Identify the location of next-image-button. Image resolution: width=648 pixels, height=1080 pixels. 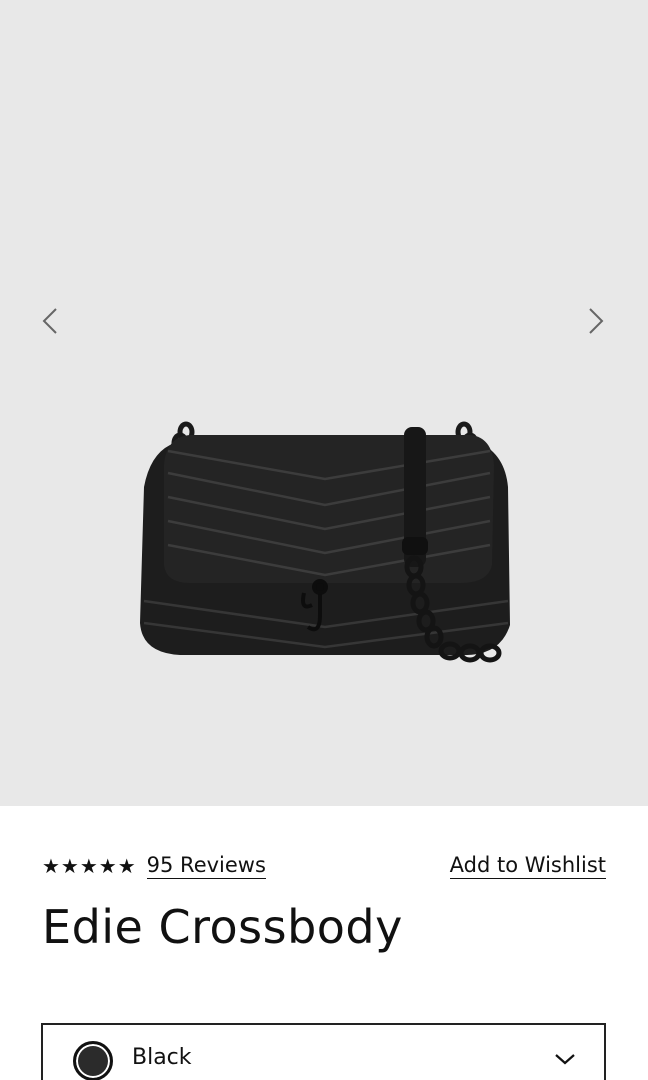
(596, 321).